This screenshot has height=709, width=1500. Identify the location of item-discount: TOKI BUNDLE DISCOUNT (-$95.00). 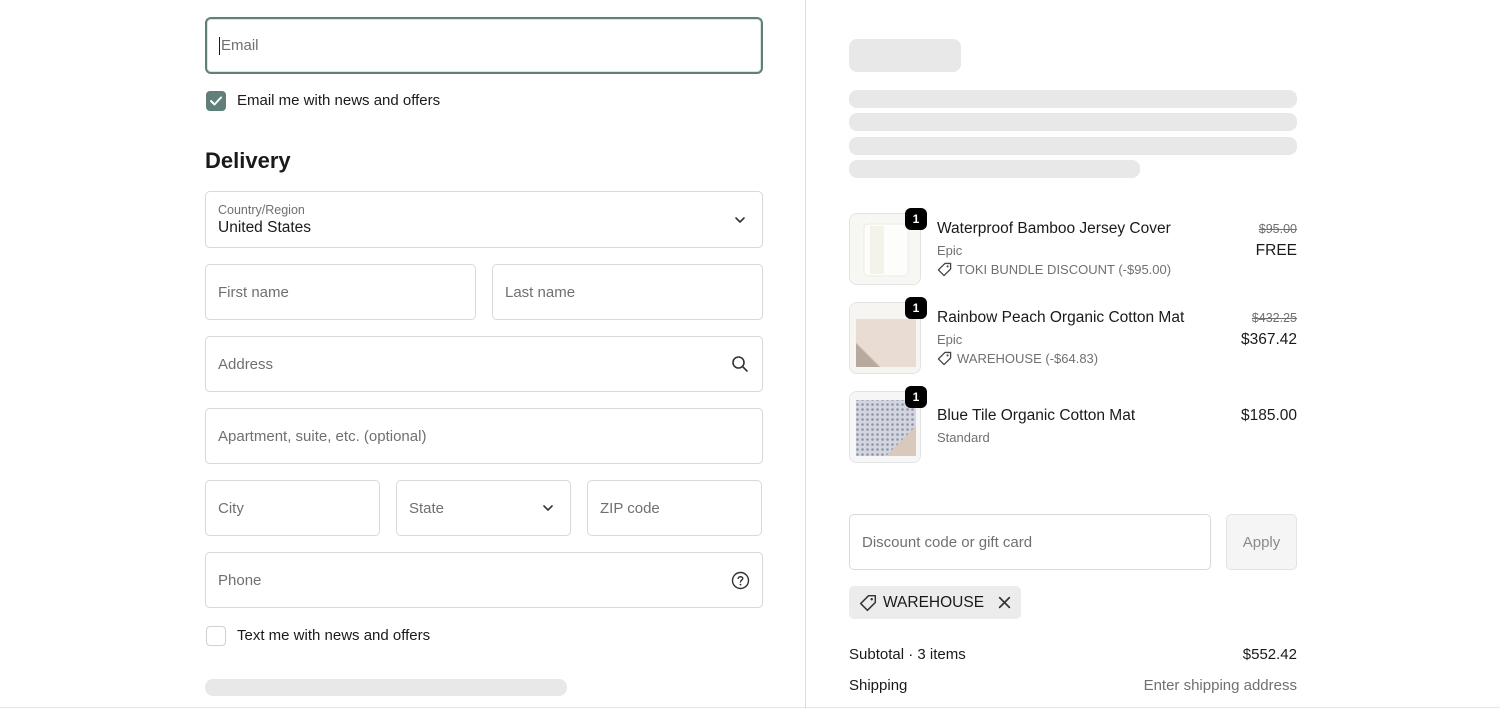
(1054, 269).